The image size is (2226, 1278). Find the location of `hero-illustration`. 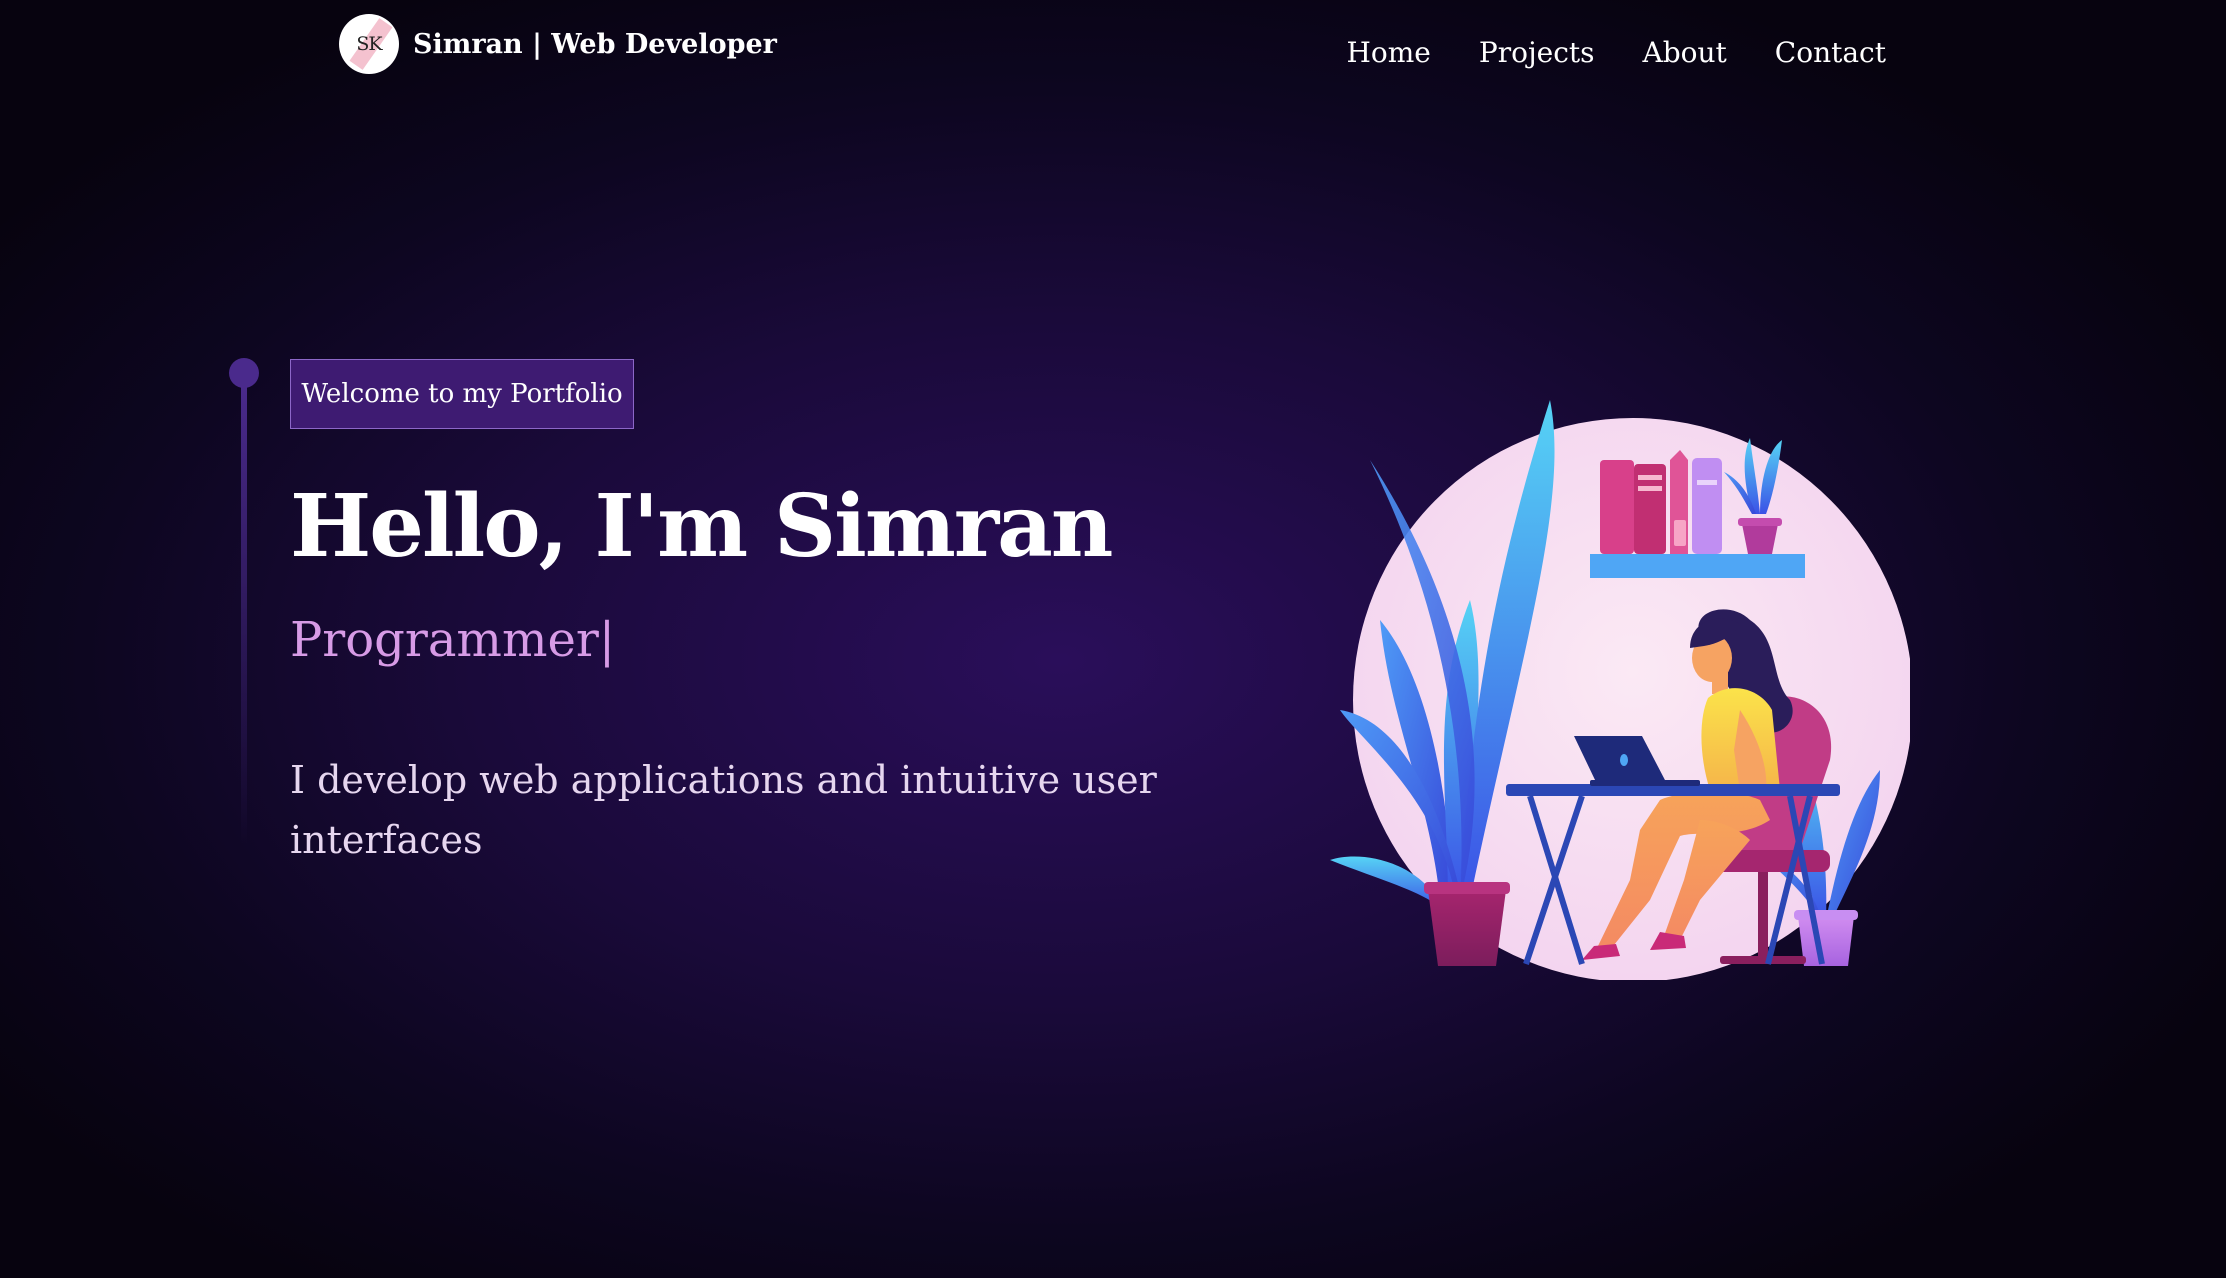

hero-illustration is located at coordinates (1616, 681).